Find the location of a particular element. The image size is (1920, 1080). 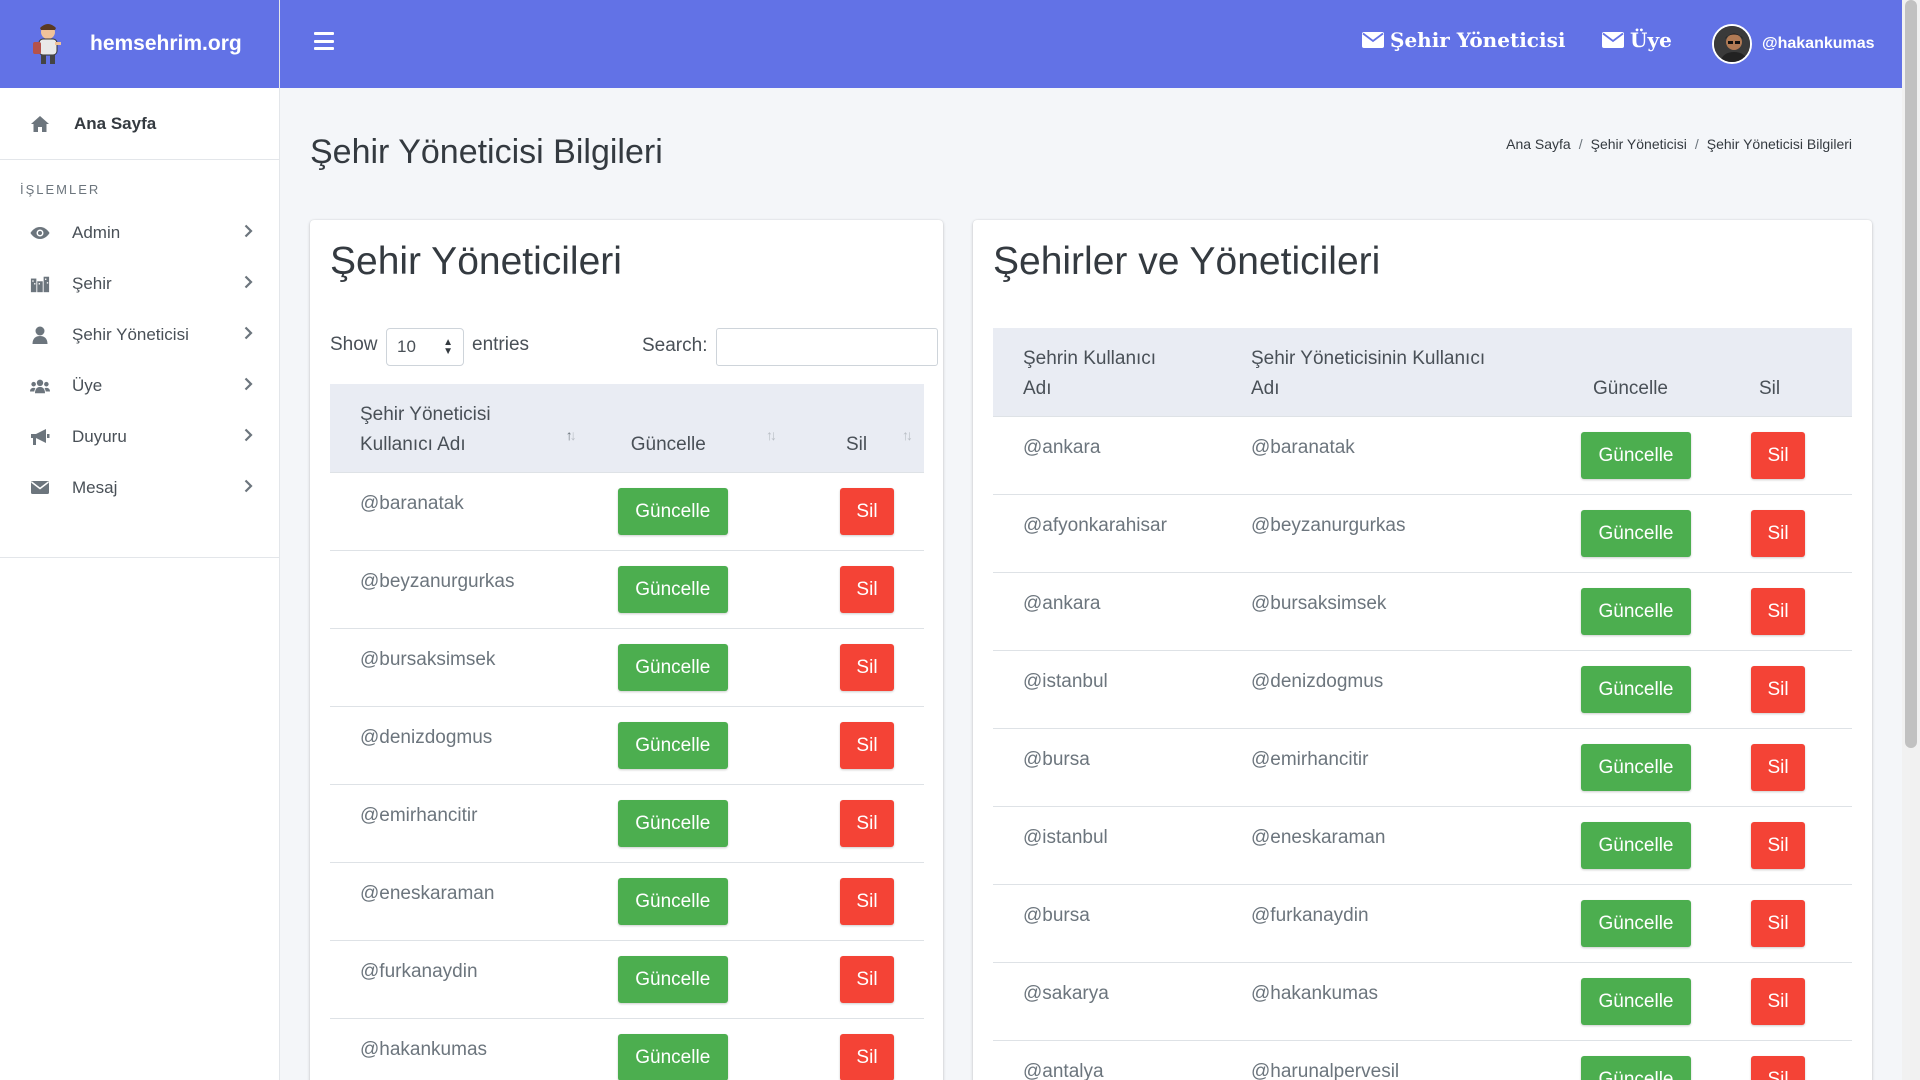

cell-username: @eneskaraman is located at coordinates (459, 901).